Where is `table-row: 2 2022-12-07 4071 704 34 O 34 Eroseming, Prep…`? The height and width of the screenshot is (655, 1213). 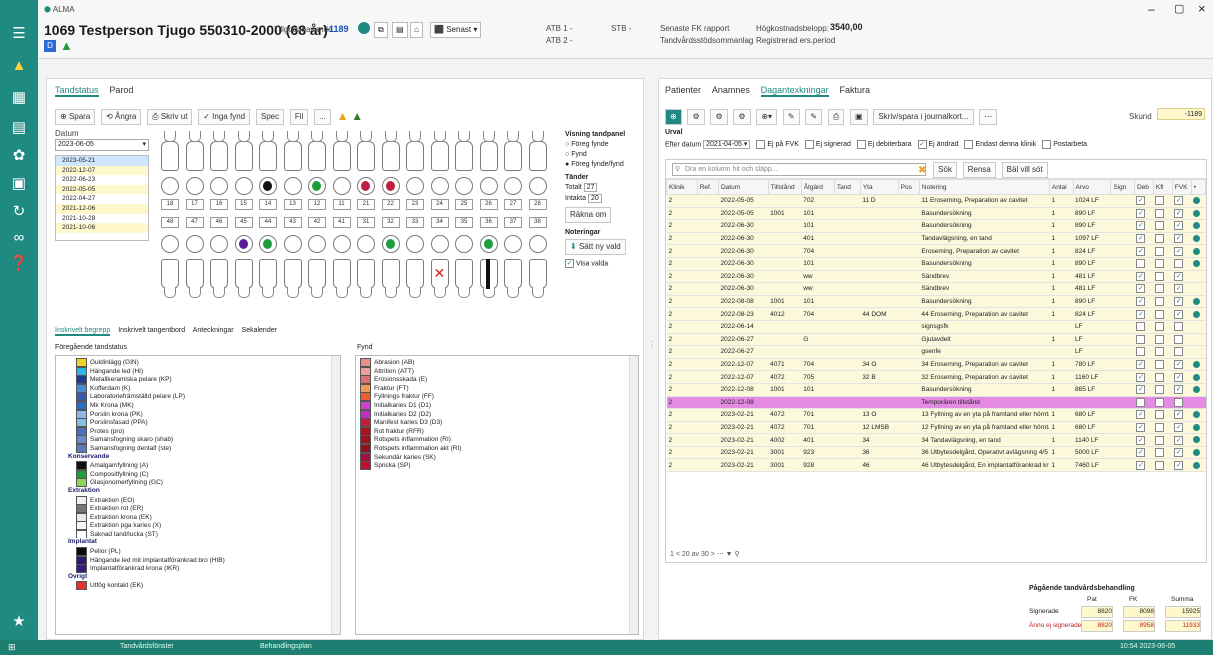 table-row: 2 2022-12-07 4071 704 34 O 34 Eroseming, Prep… is located at coordinates (936, 365).